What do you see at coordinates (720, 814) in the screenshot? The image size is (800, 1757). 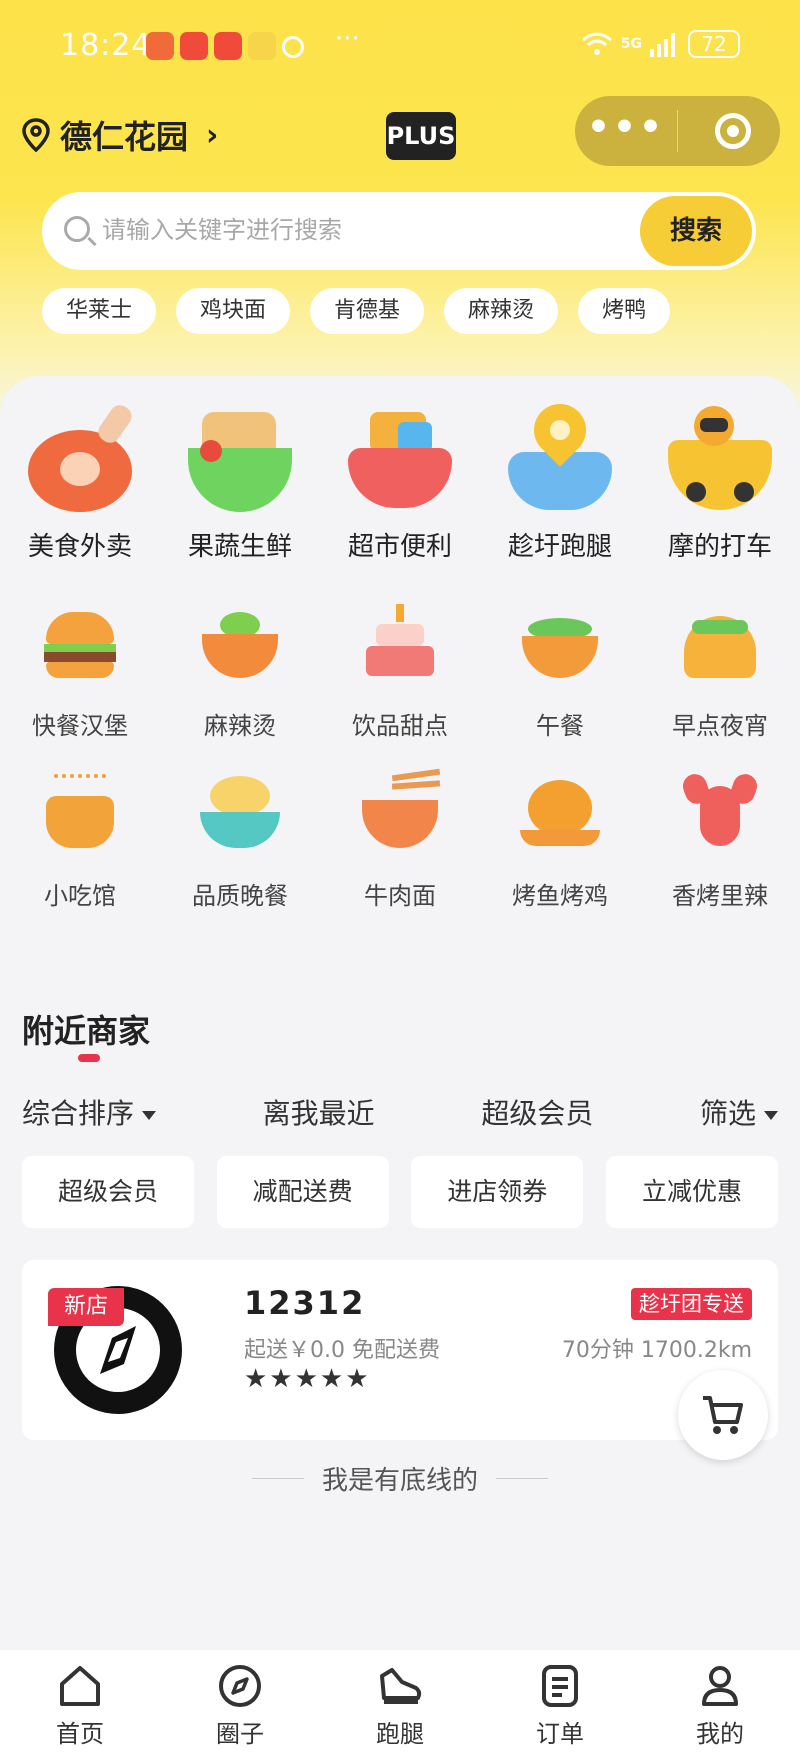 I see `crayfish-icon` at bounding box center [720, 814].